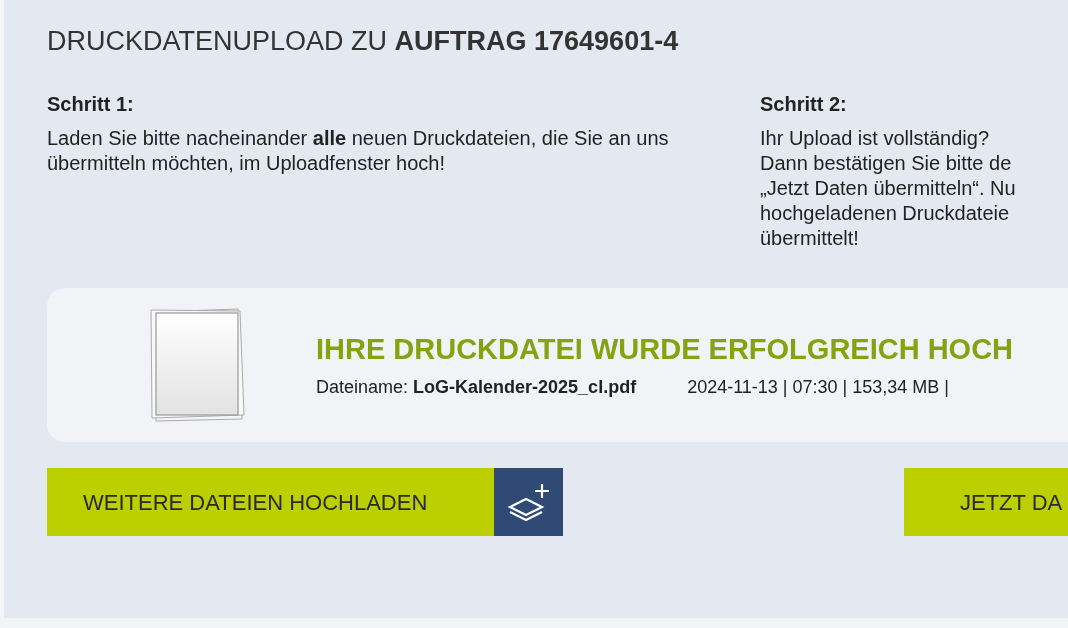  I want to click on step-heading: Schritt 1:, so click(90, 104).